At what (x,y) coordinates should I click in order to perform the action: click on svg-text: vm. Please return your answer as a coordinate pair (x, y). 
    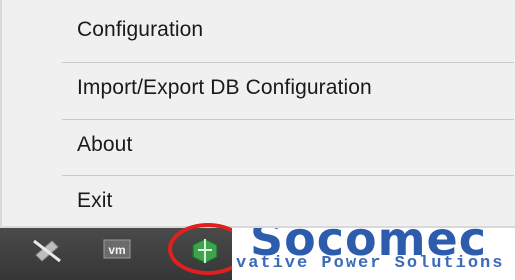
    Looking at the image, I should click on (116, 250).